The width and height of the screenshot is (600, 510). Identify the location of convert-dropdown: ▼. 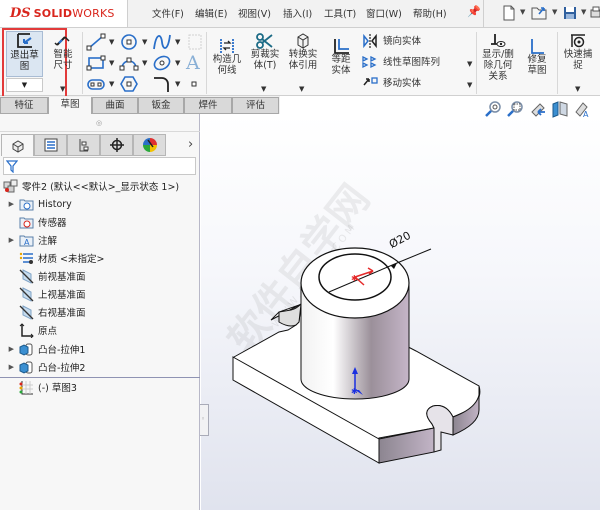
(301, 89).